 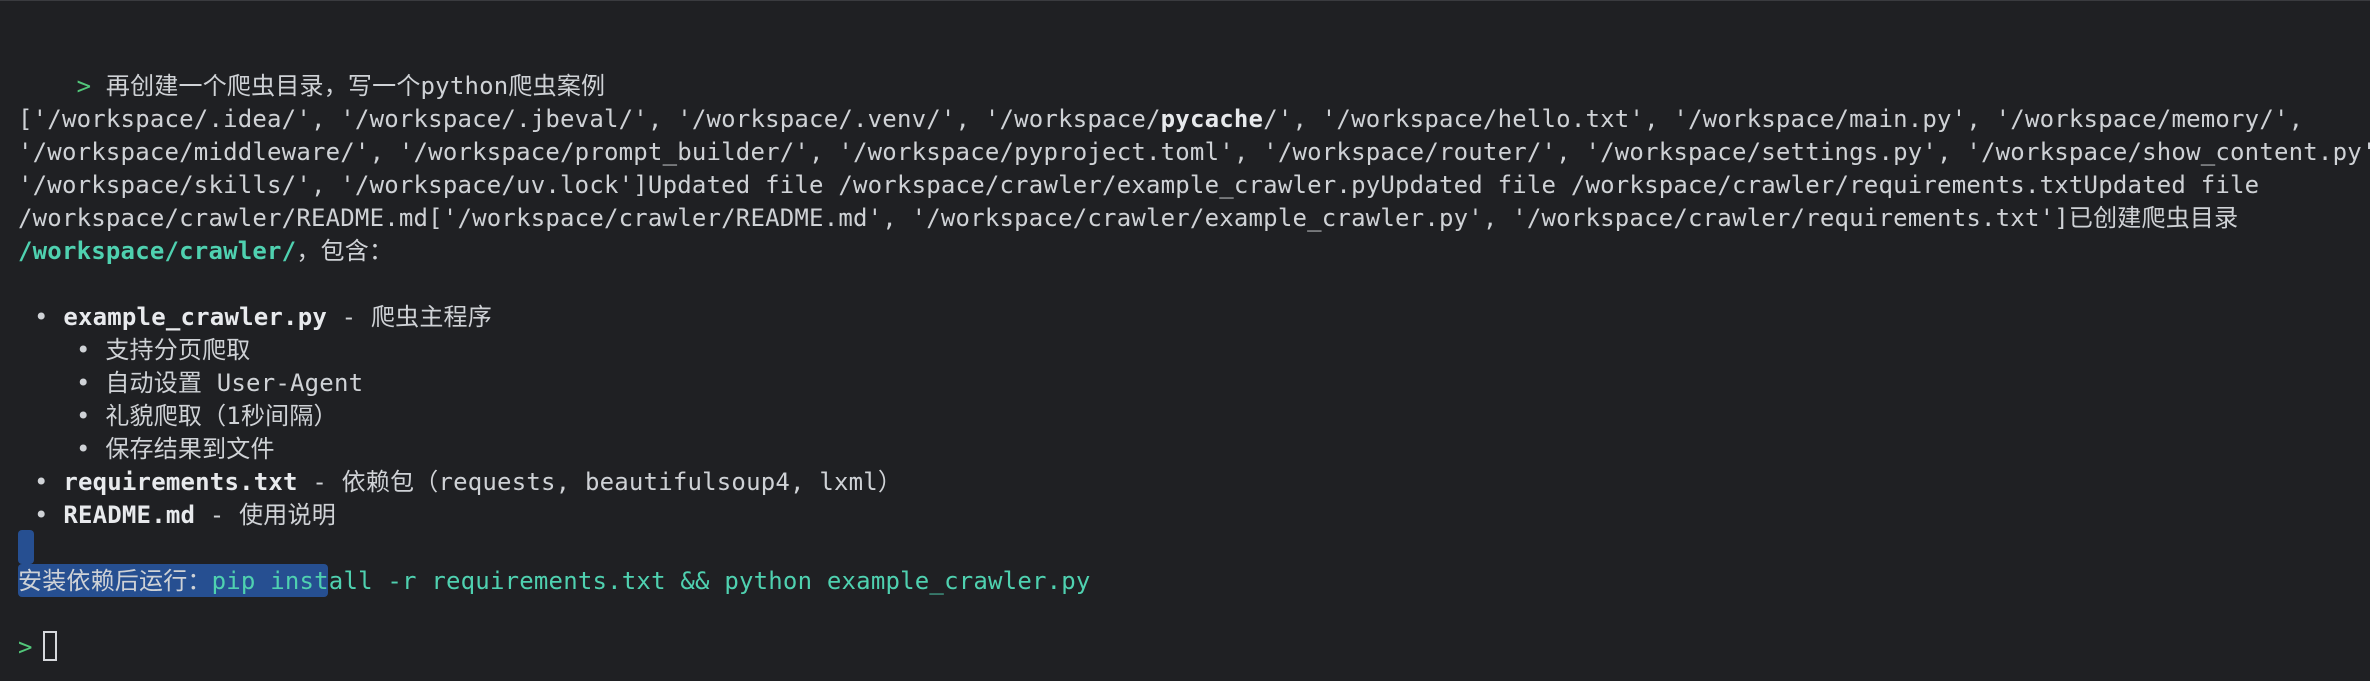 What do you see at coordinates (409, 317) in the screenshot?
I see `file-description: - 爬虫主程序` at bounding box center [409, 317].